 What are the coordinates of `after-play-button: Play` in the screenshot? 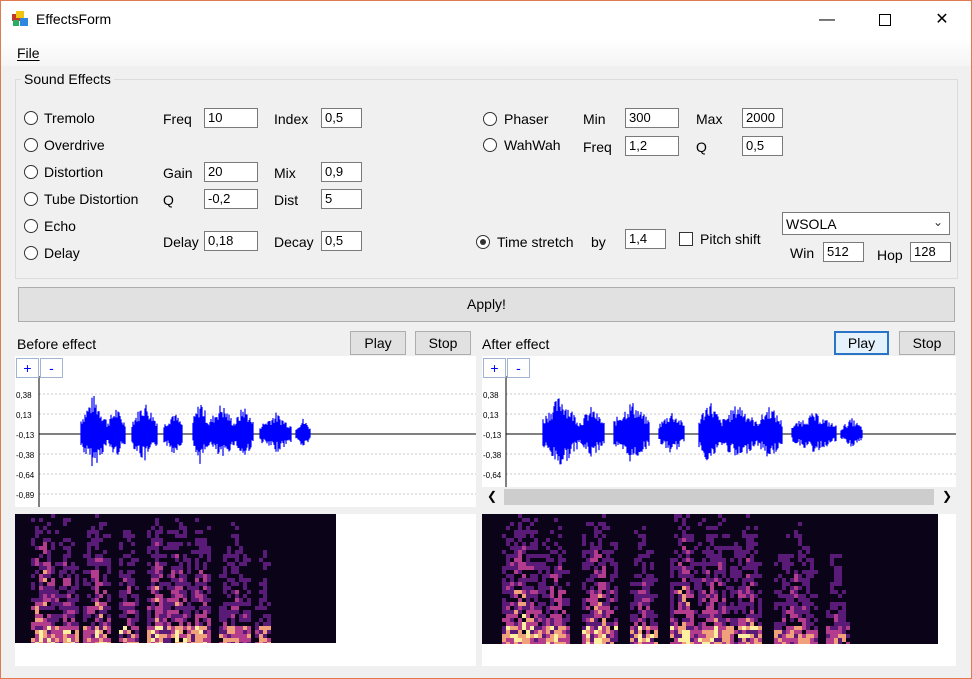 It's located at (861, 343).